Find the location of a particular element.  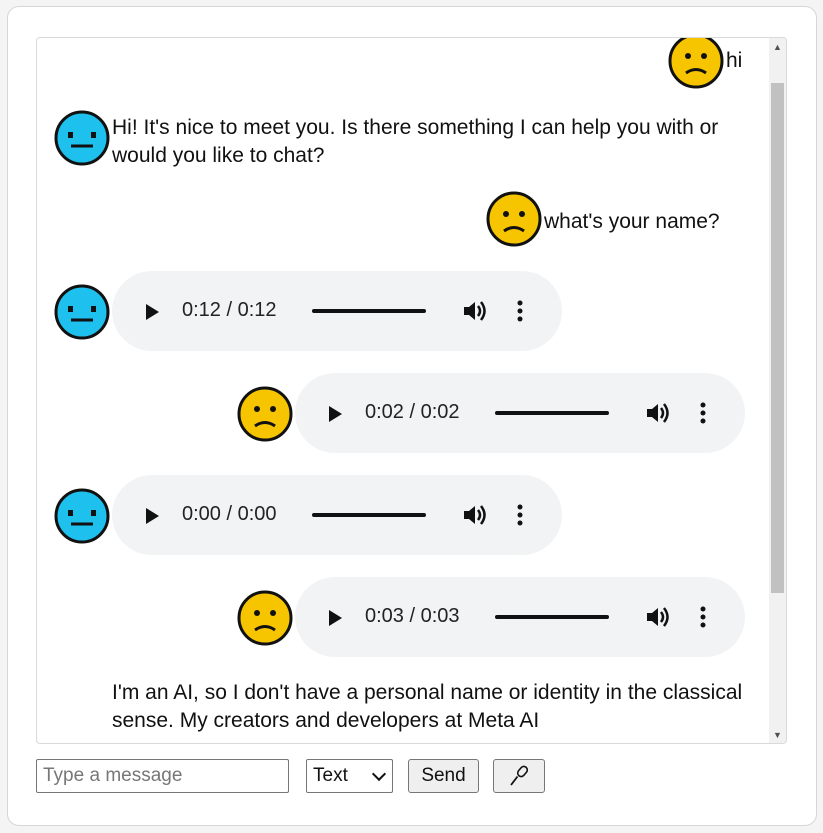

microphone-icon is located at coordinates (519, 775).